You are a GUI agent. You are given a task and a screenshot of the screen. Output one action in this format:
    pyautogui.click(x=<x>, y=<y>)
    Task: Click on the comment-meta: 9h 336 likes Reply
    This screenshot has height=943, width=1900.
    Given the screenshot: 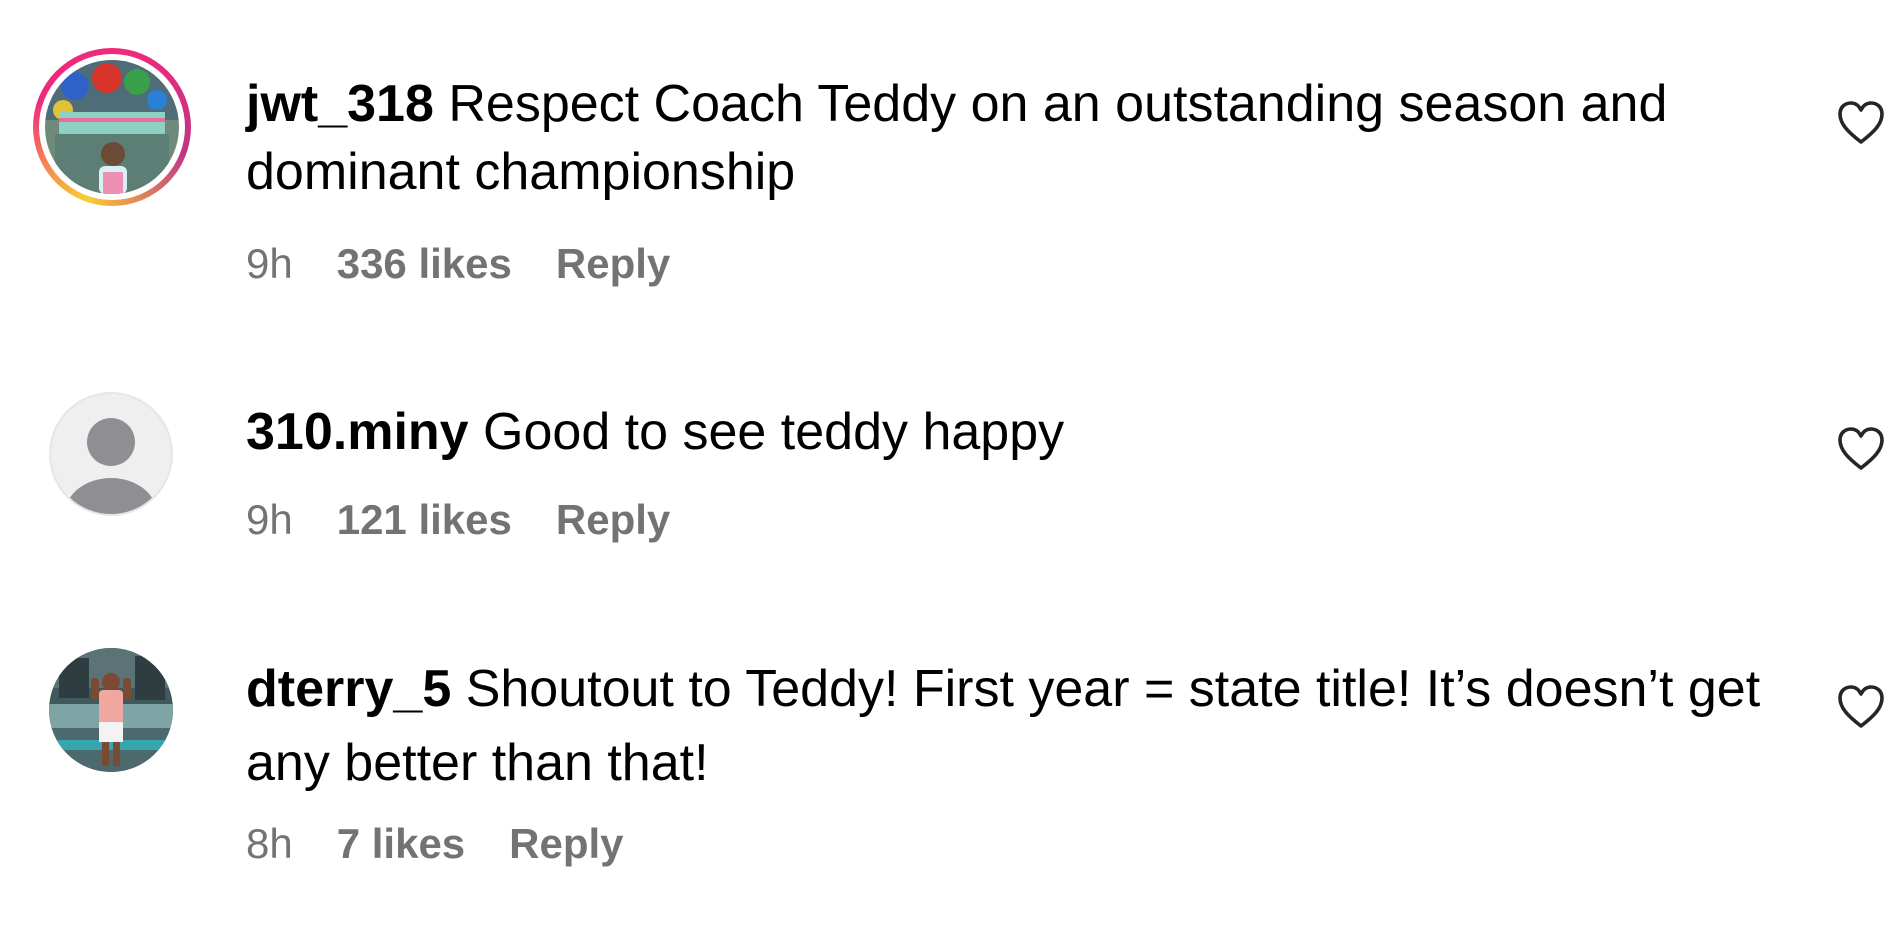 What is the action you would take?
    pyautogui.click(x=480, y=264)
    